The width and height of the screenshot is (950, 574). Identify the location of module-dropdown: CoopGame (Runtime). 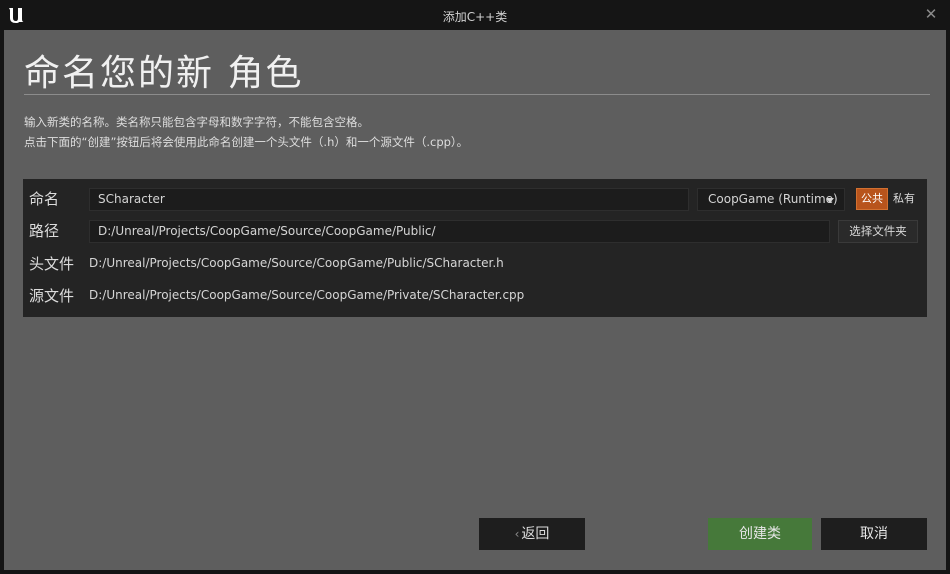
(771, 199).